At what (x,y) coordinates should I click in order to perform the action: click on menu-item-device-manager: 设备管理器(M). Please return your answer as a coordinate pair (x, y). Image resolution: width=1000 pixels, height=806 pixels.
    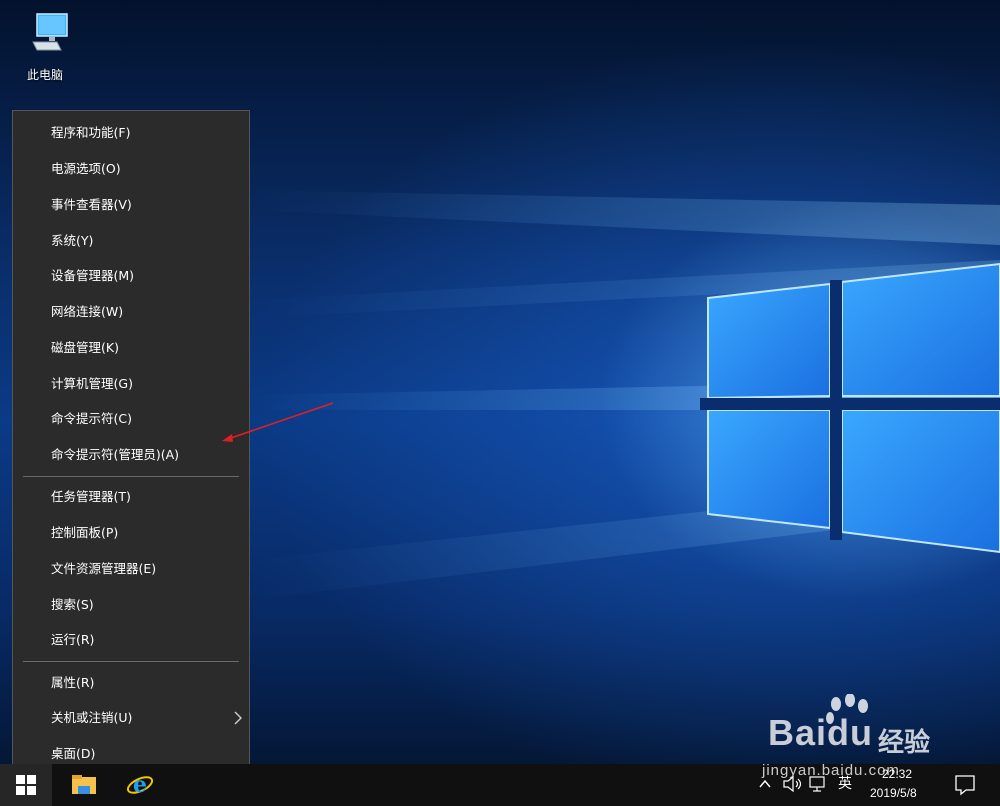
    Looking at the image, I should click on (131, 276).